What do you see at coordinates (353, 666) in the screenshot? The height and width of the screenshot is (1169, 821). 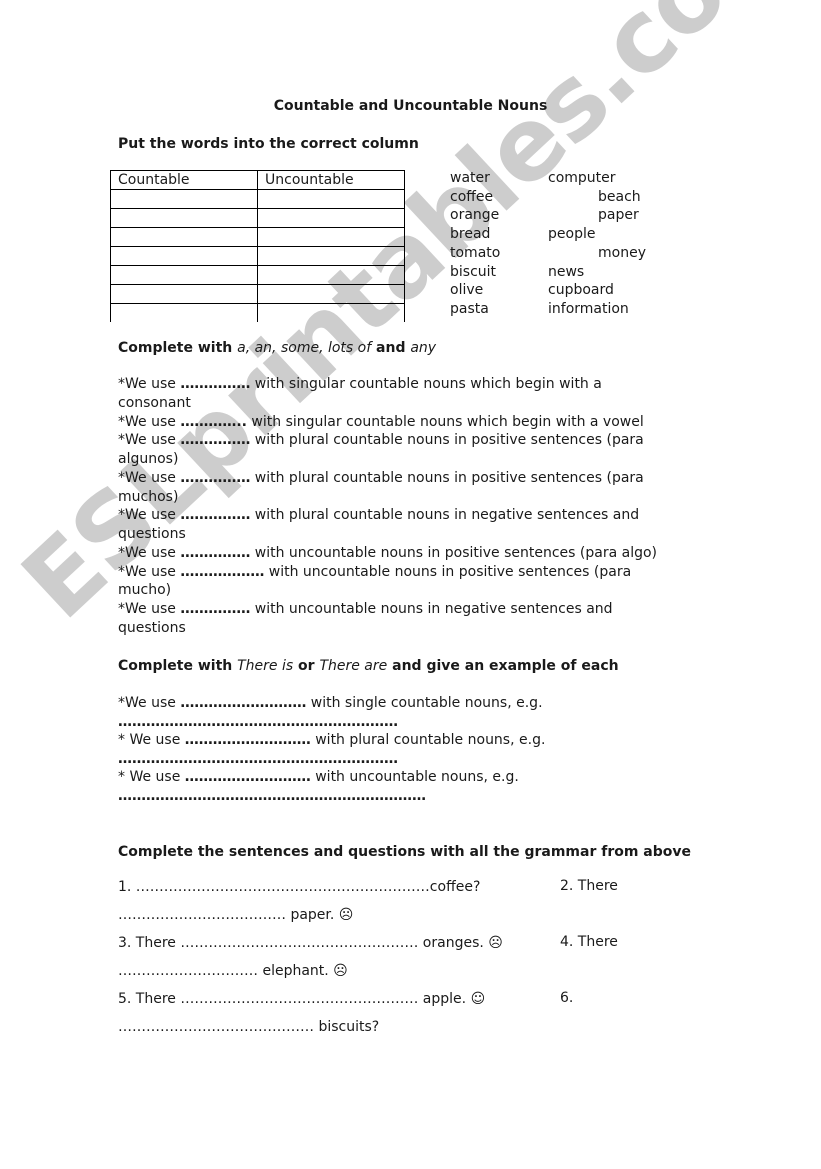 I see `heading-italic-words: There are` at bounding box center [353, 666].